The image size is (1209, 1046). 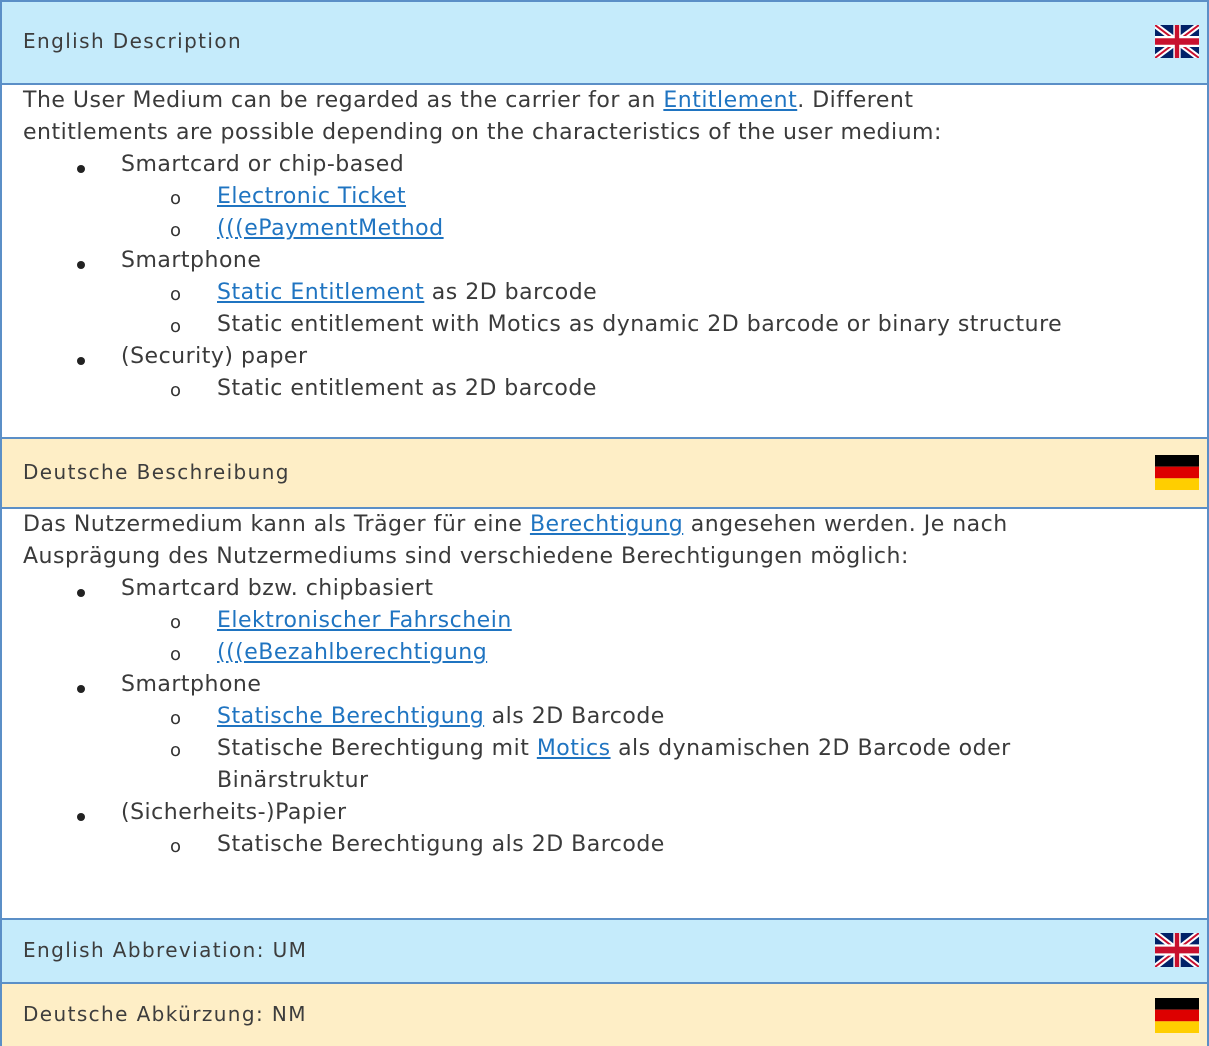 I want to click on ebezahlberechtigung-link: (((eBezahlberechtigung, so click(x=352, y=652).